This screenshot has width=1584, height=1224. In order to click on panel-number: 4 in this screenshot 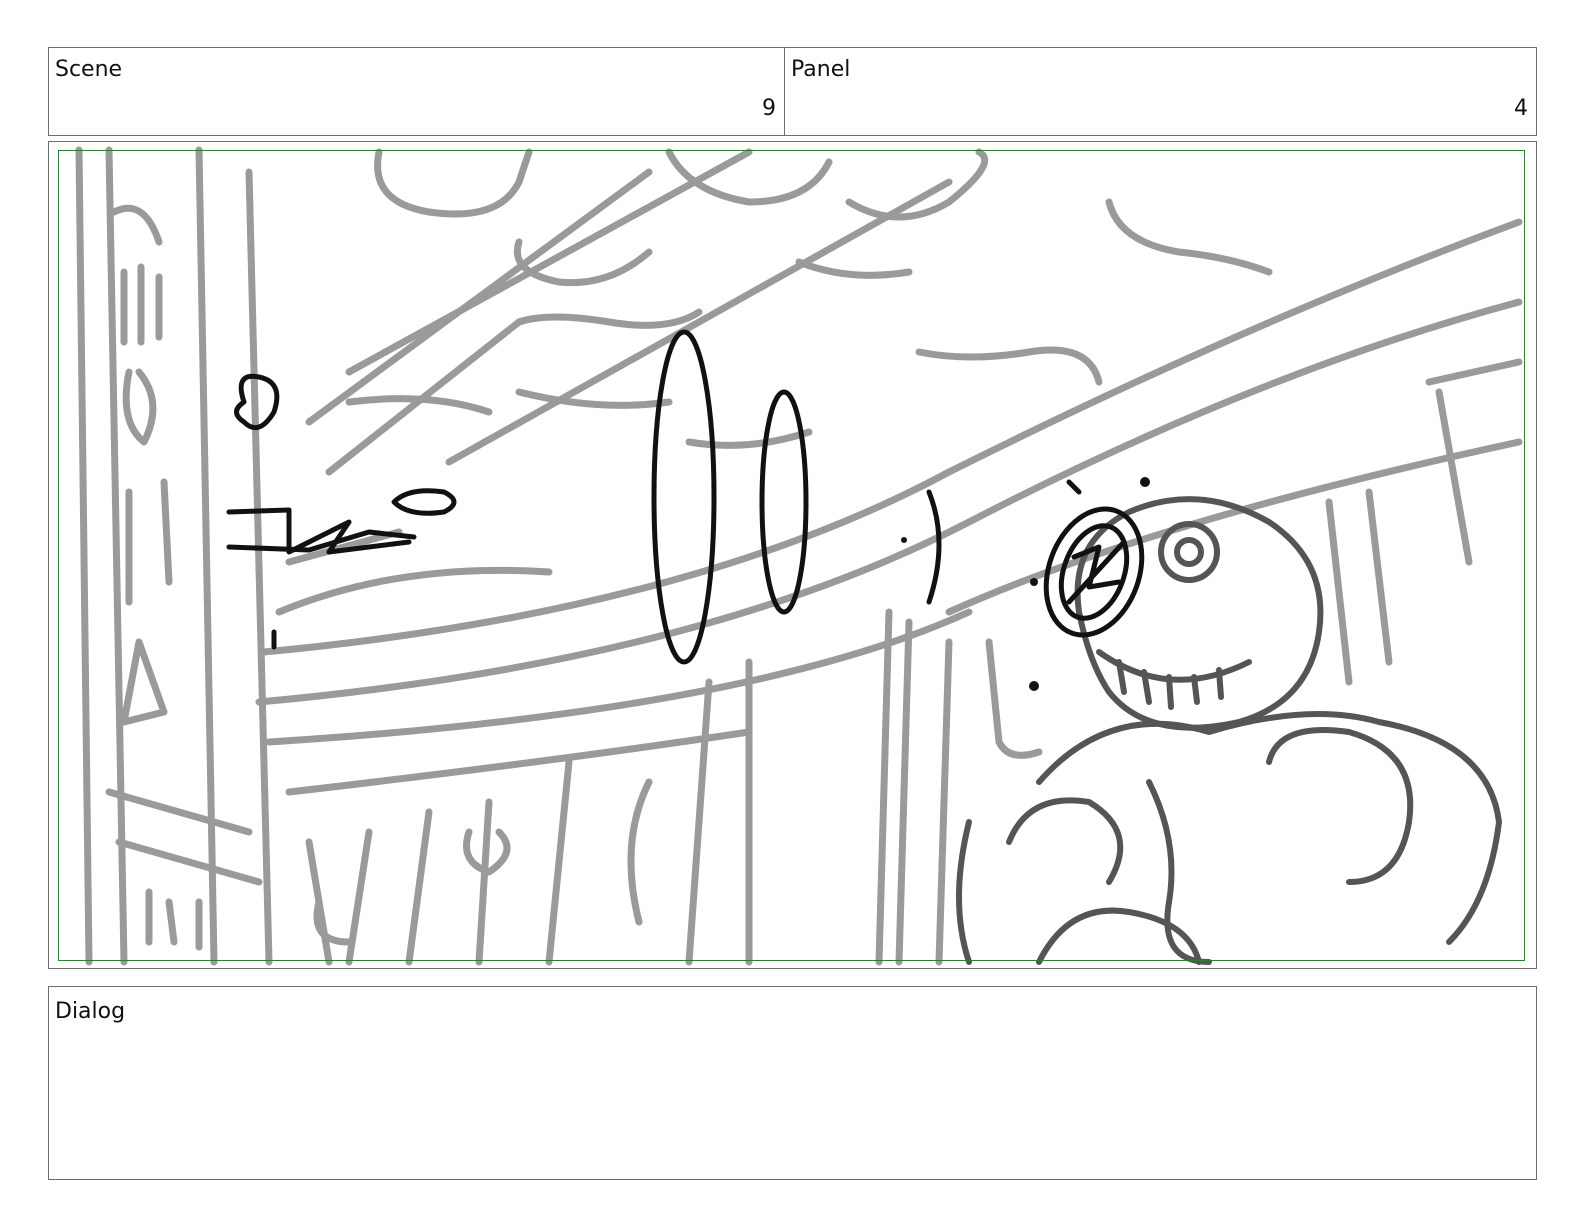, I will do `click(1521, 108)`.